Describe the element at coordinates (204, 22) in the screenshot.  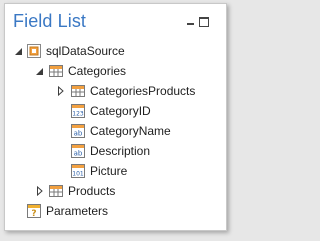
I see `maximize-icon` at that location.